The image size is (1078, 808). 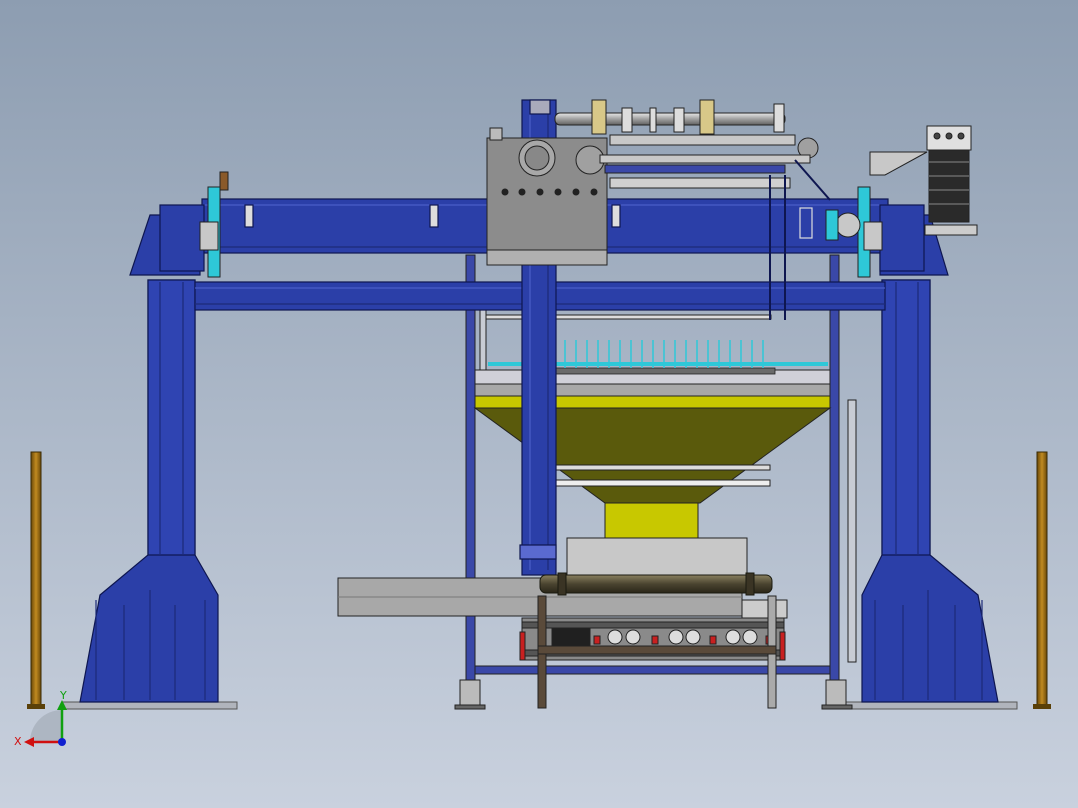 What do you see at coordinates (63, 695) in the screenshot?
I see `axis-label-y: Y` at bounding box center [63, 695].